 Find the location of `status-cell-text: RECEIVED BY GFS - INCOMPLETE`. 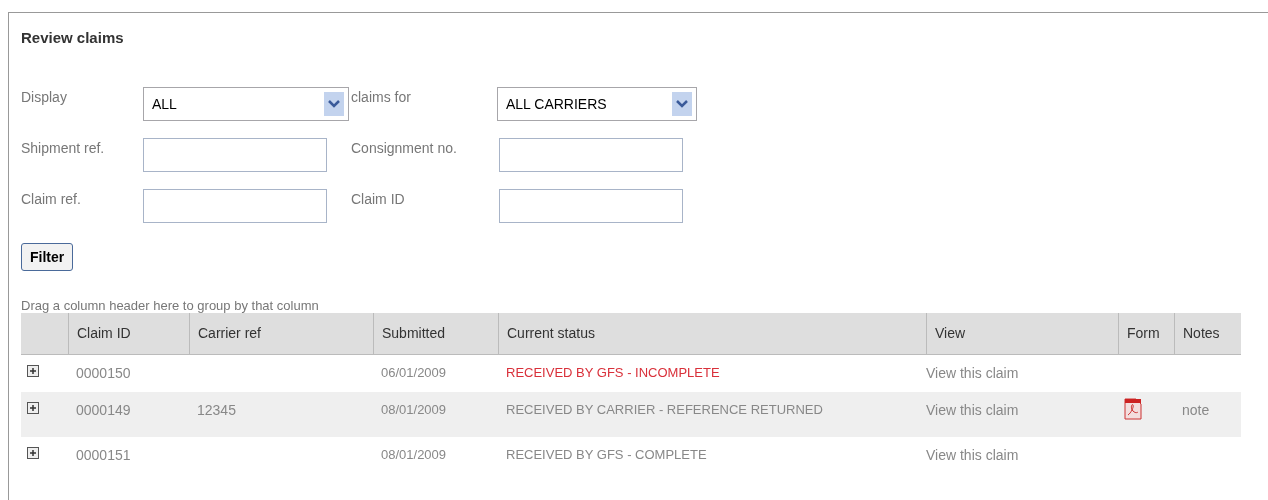

status-cell-text: RECEIVED BY GFS - INCOMPLETE is located at coordinates (613, 373).